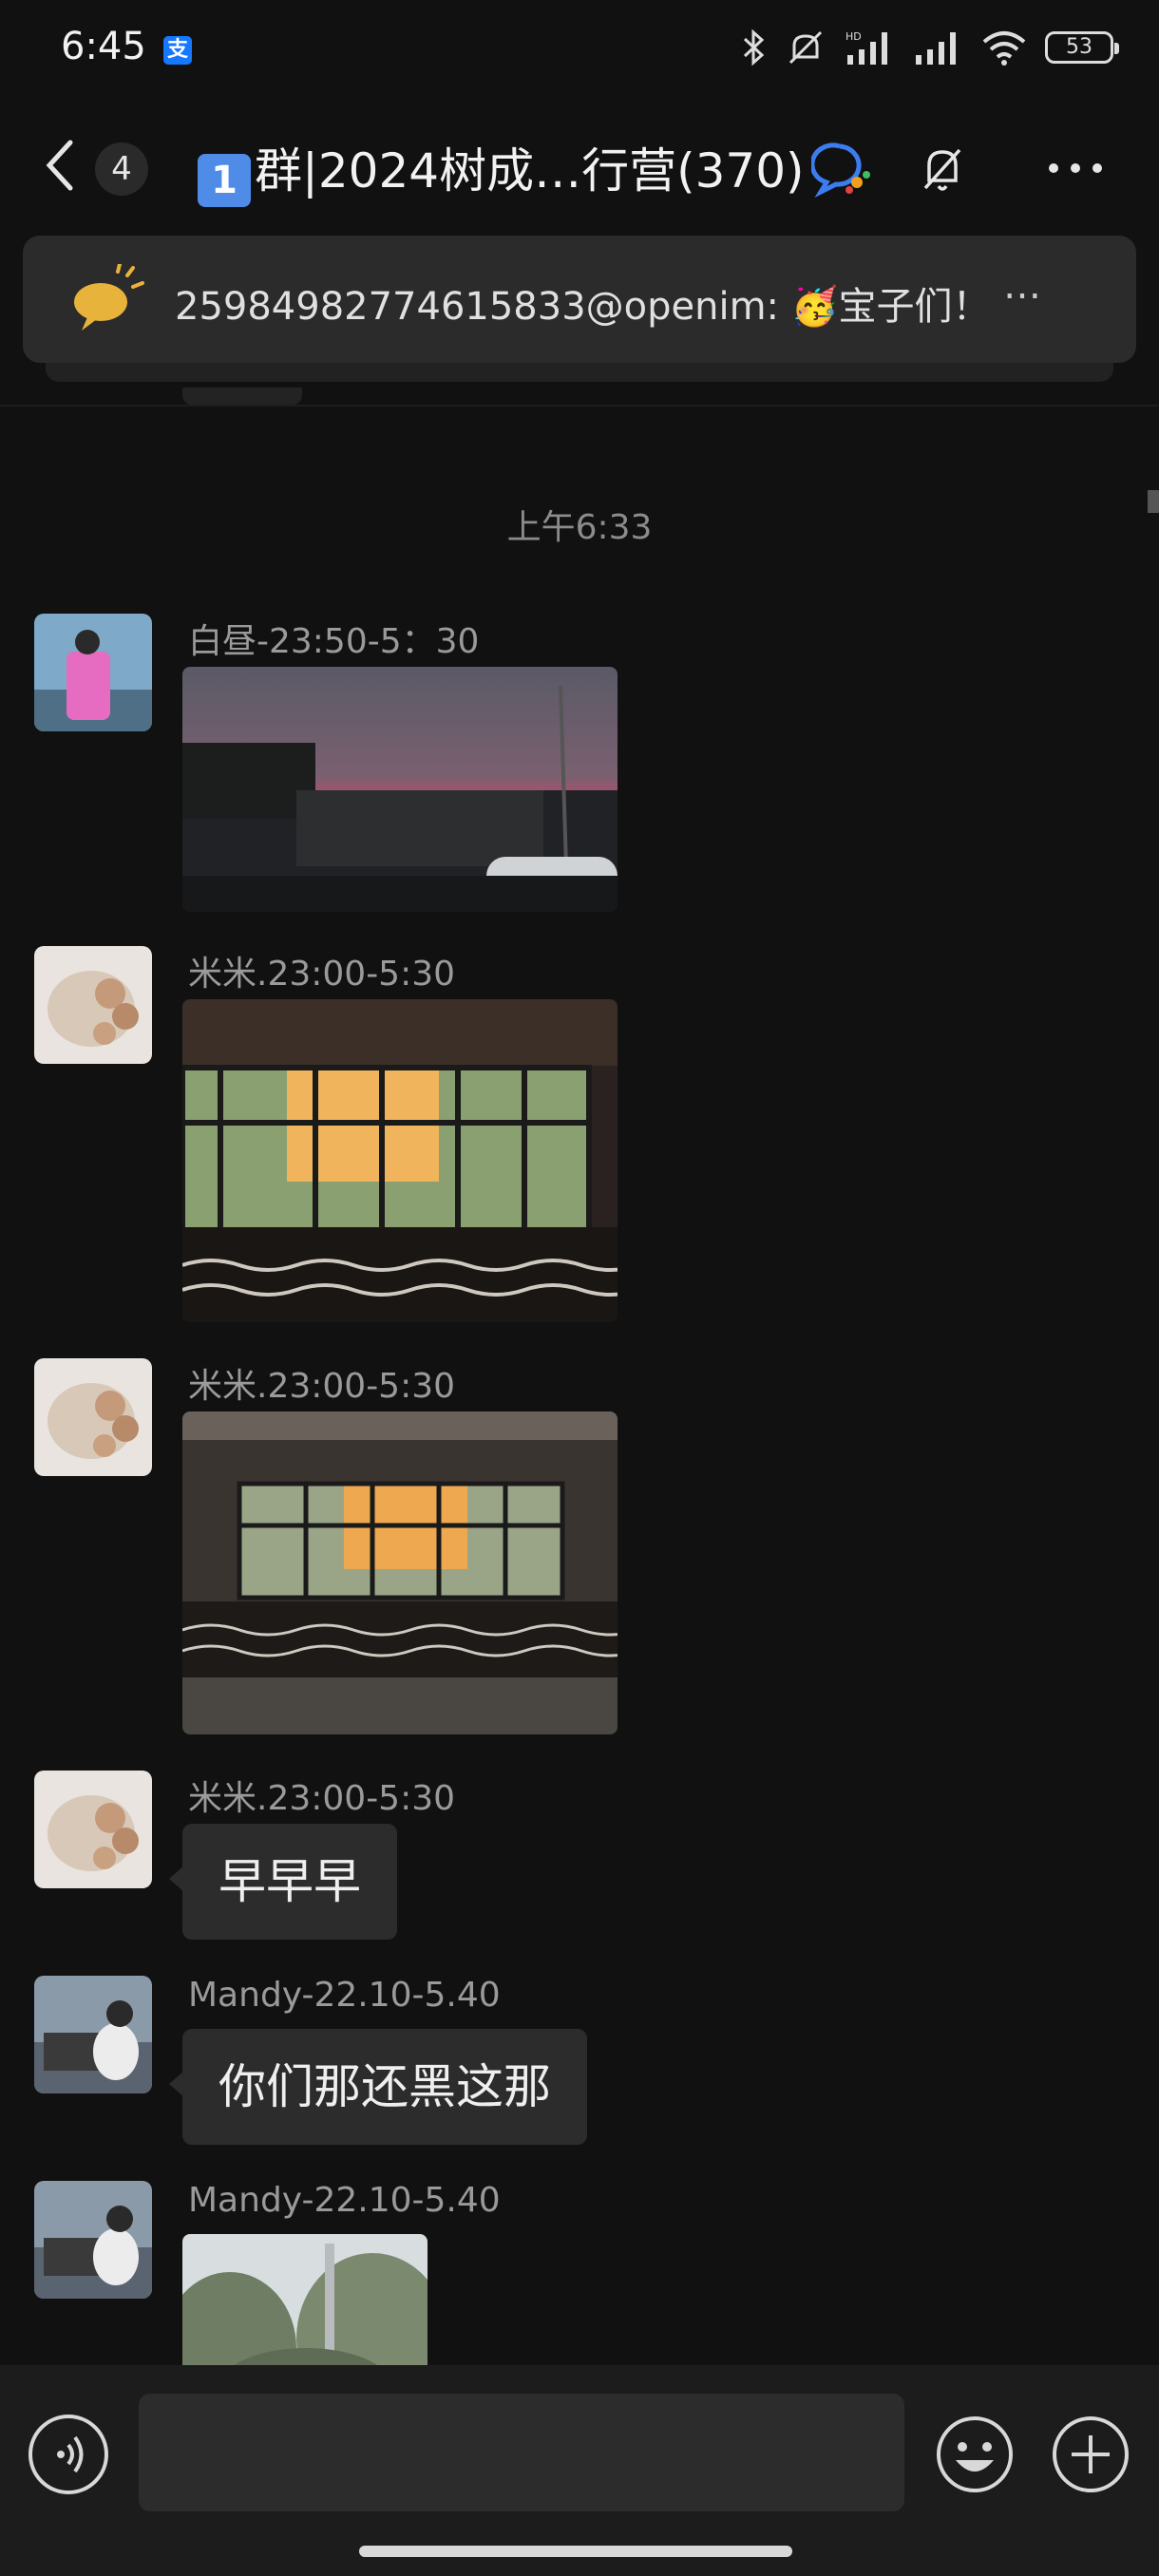 This screenshot has height=2576, width=1159. Describe the element at coordinates (242, 396) in the screenshot. I see `previous-message-stub` at that location.